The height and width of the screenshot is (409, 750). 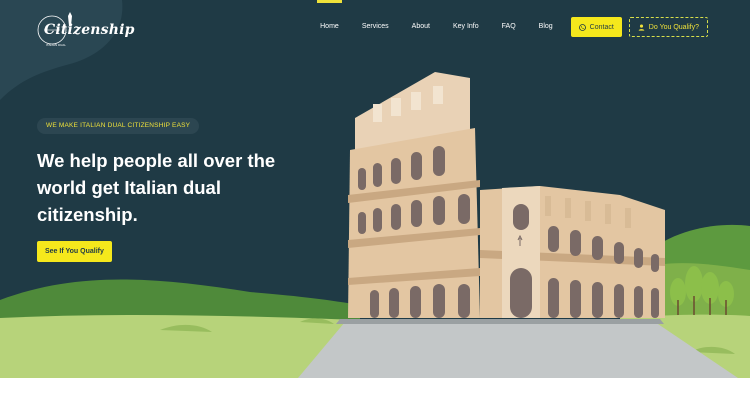 I want to click on svg-text: ITALIAN DUAL, so click(x=56, y=45).